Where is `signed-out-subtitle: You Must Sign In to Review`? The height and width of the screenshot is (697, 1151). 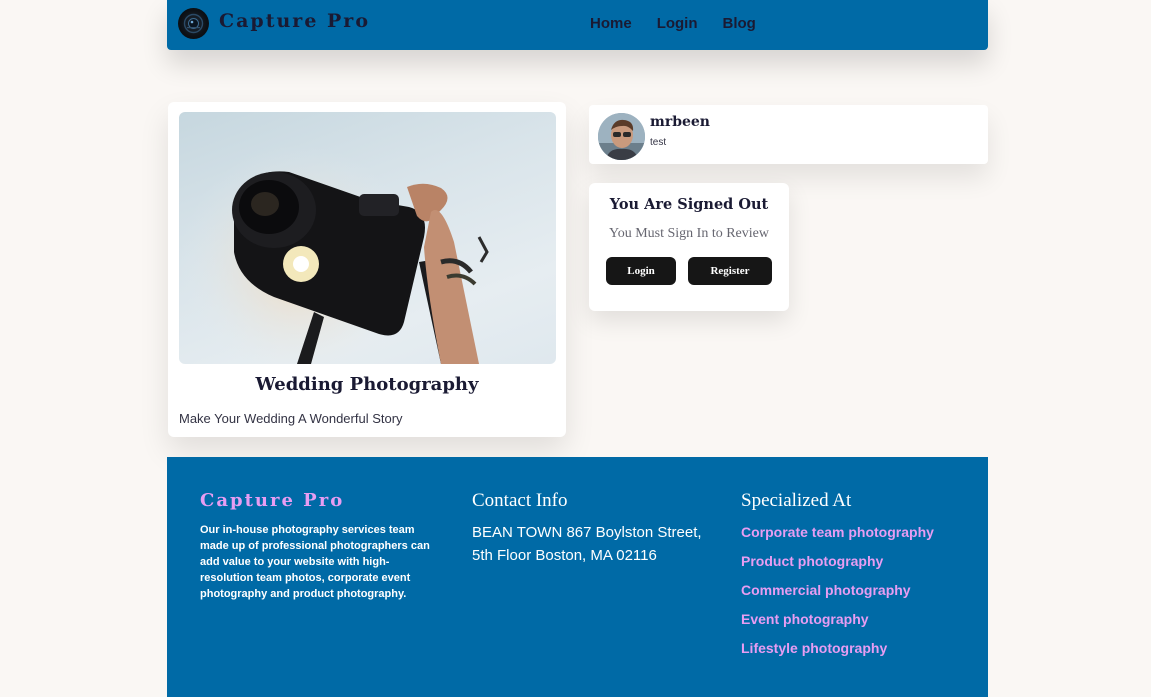 signed-out-subtitle: You Must Sign In to Review is located at coordinates (689, 233).